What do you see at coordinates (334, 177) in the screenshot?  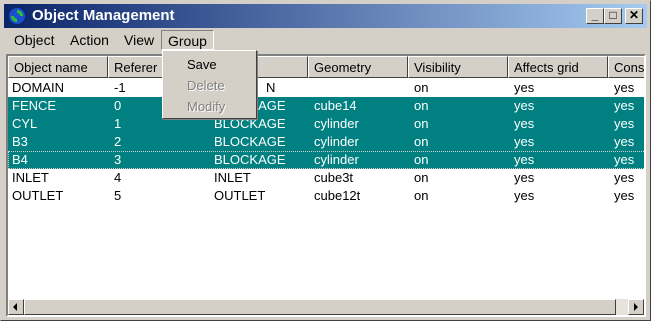 I see `cell-geometry: cube3t` at bounding box center [334, 177].